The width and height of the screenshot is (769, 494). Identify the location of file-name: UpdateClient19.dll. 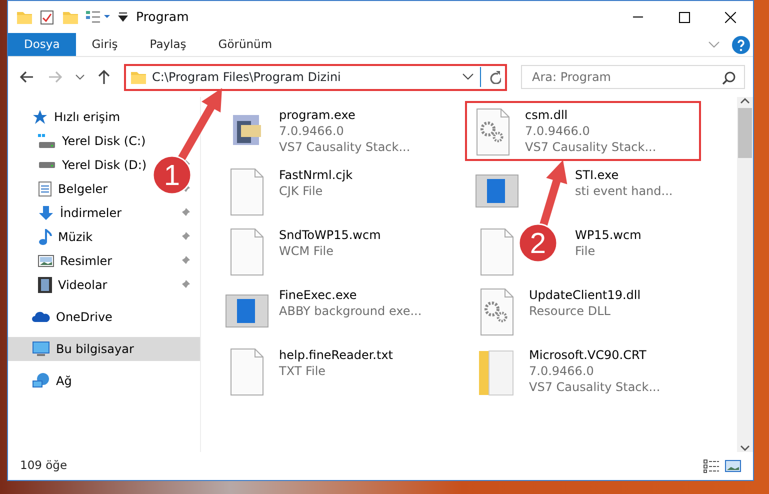
(585, 295).